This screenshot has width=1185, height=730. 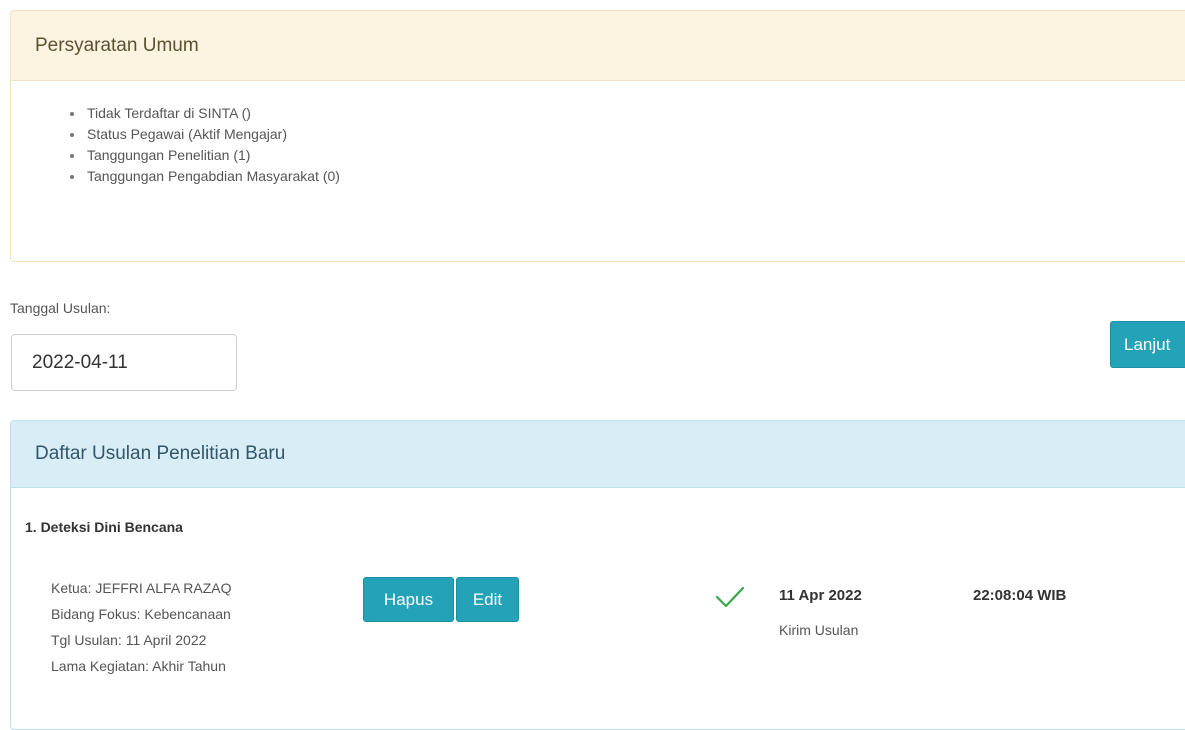 What do you see at coordinates (627, 134) in the screenshot?
I see `requirement-item: Status Pegawai (Aktif Mengajar)` at bounding box center [627, 134].